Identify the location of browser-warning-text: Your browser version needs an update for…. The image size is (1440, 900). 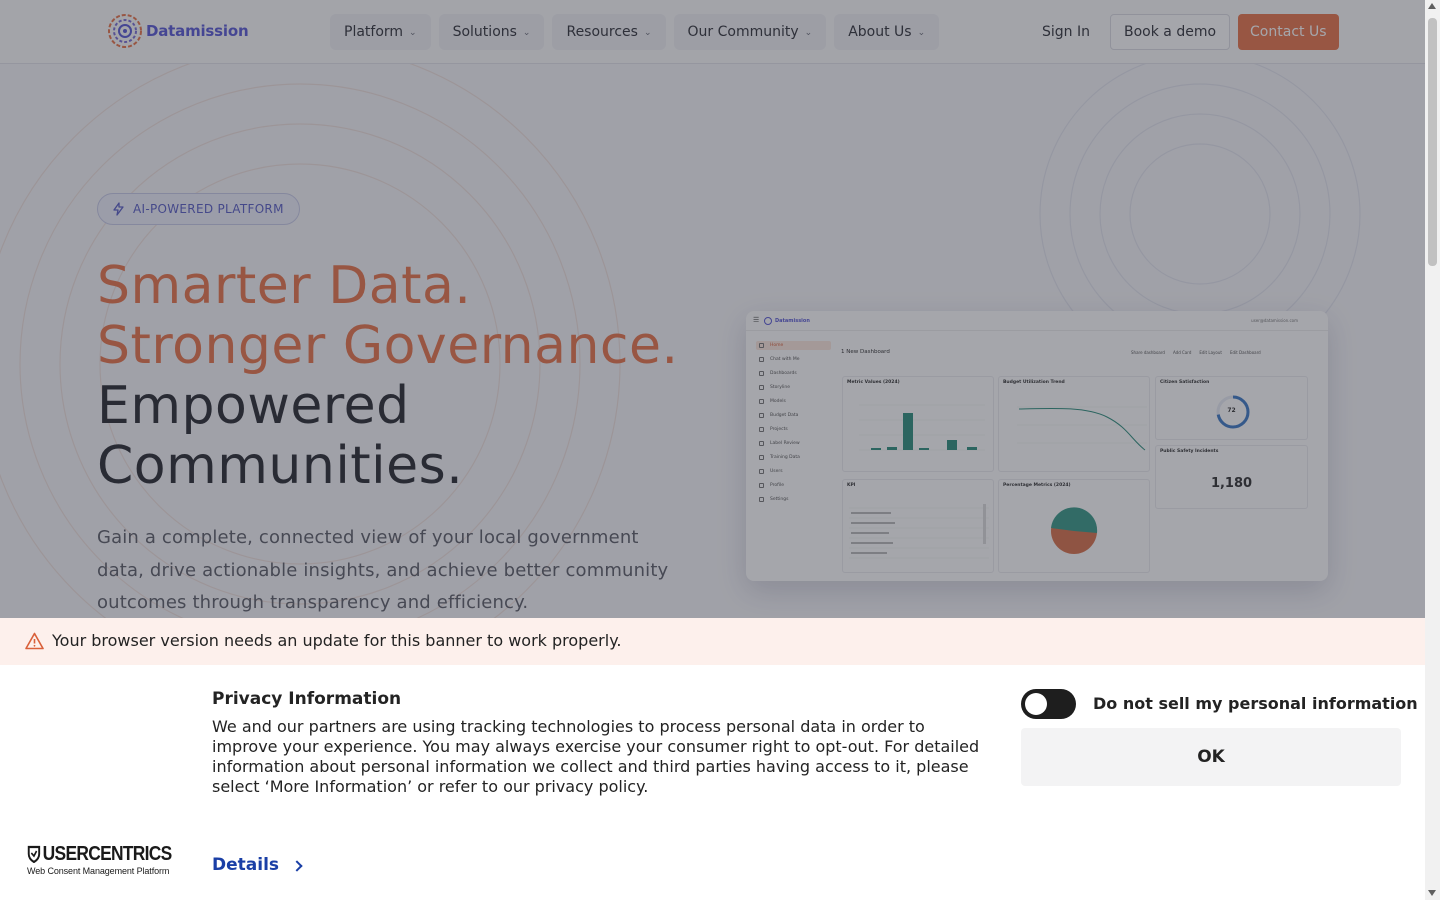
(337, 640).